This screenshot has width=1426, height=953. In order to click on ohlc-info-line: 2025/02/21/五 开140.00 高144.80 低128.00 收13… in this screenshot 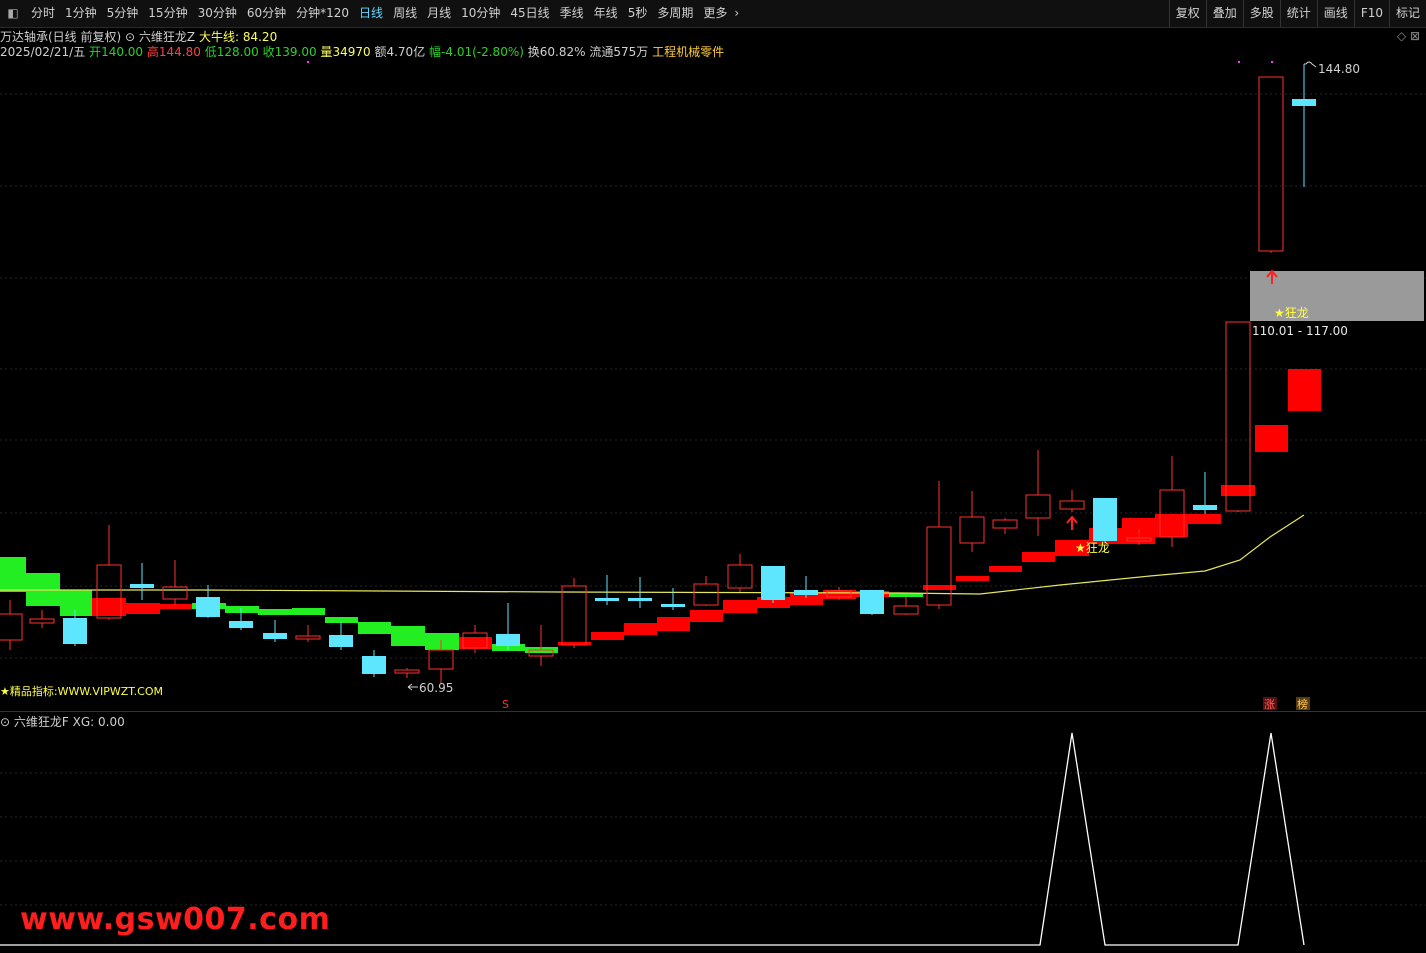, I will do `click(362, 51)`.